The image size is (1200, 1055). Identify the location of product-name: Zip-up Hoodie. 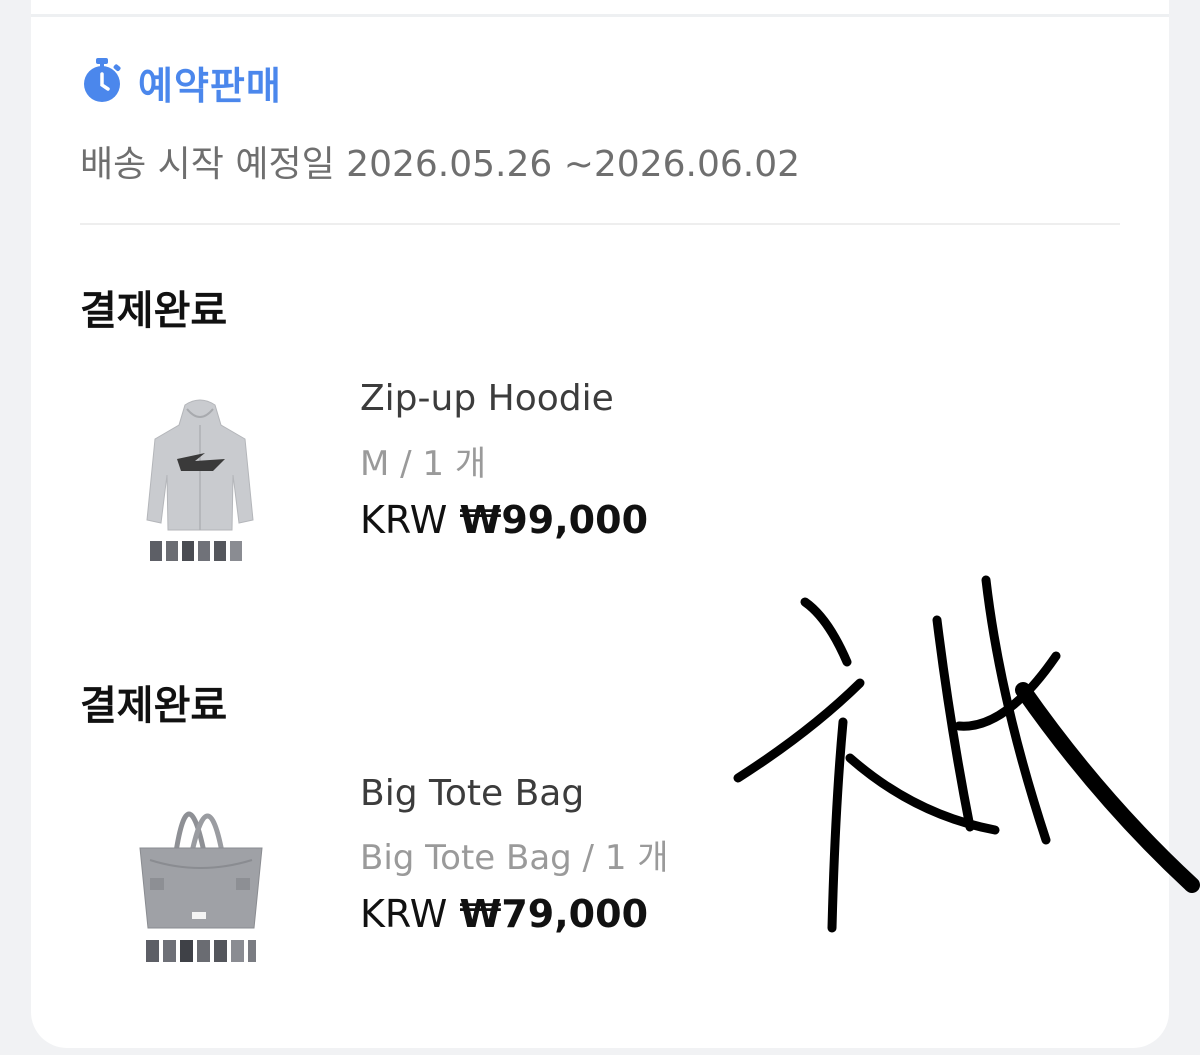
(487, 398).